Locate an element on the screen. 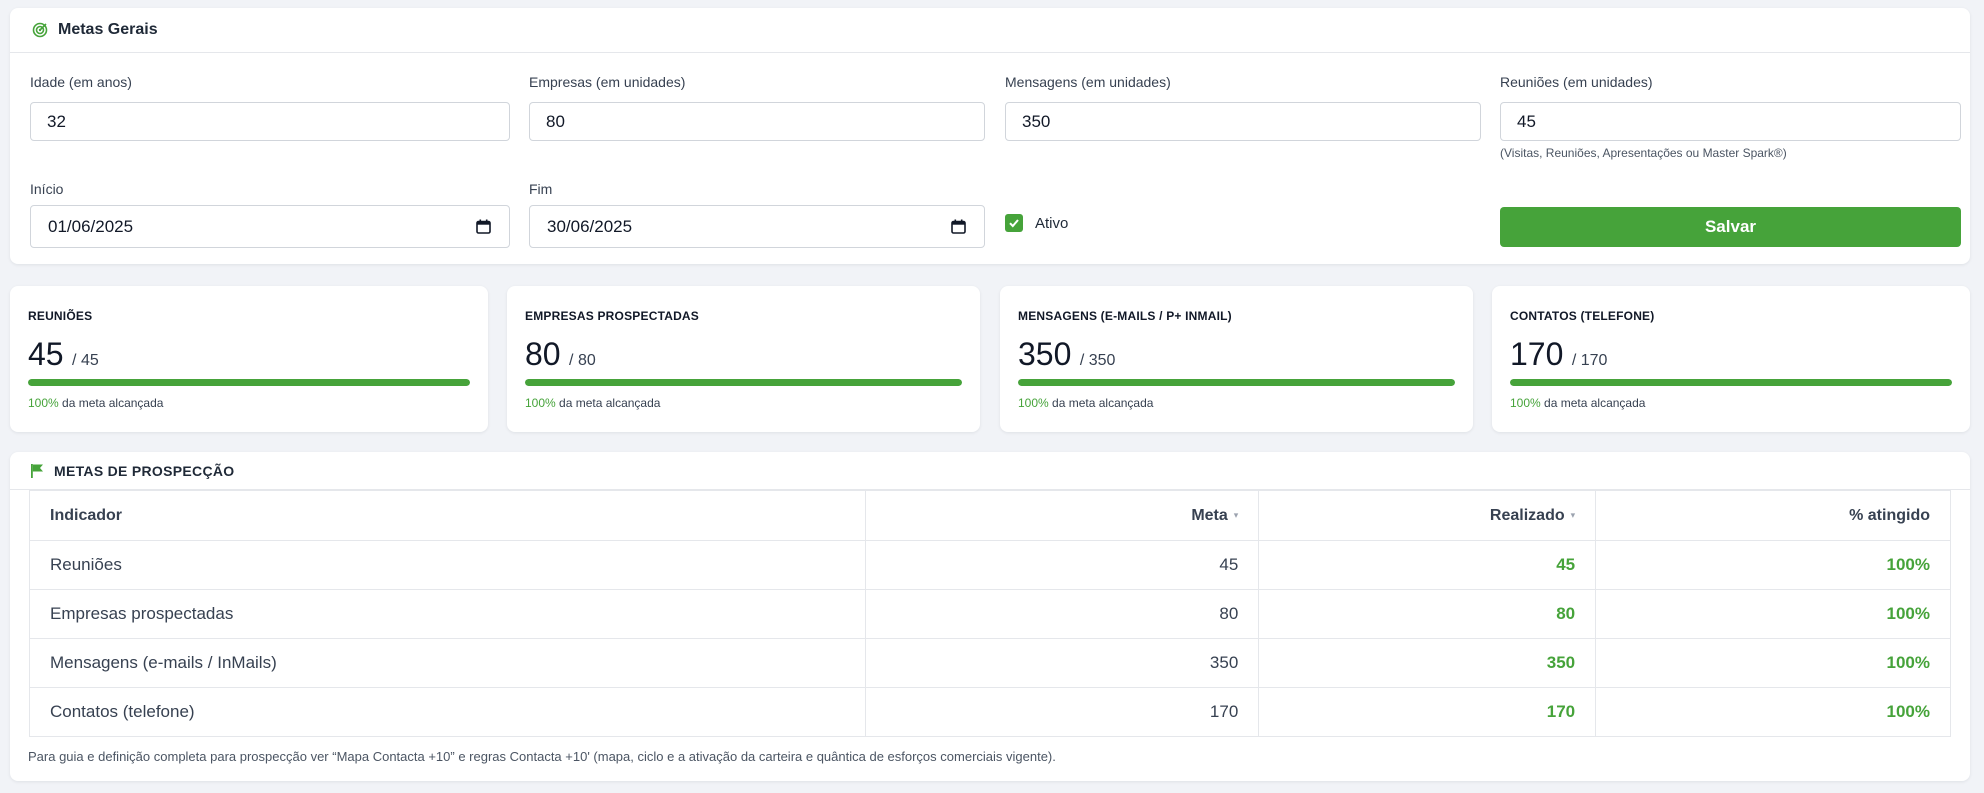  table-row: Contatos (telefone) 170 170 100% is located at coordinates (990, 712).